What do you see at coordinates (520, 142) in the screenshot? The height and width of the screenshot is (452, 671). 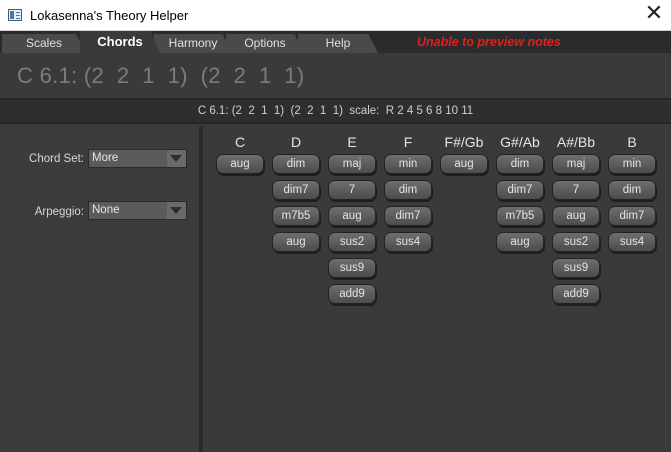 I see `note-header: G#/Ab` at bounding box center [520, 142].